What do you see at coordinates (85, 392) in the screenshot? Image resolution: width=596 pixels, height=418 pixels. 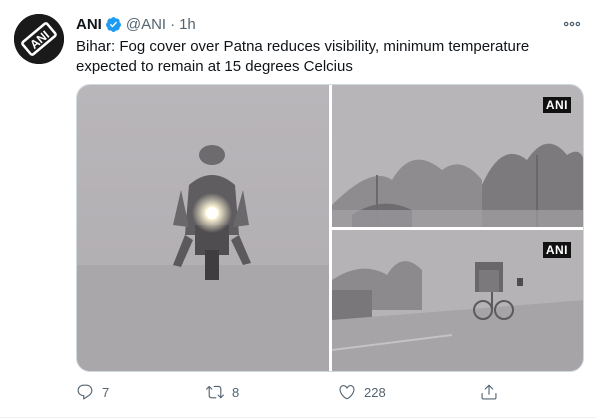 I see `reply-icon` at bounding box center [85, 392].